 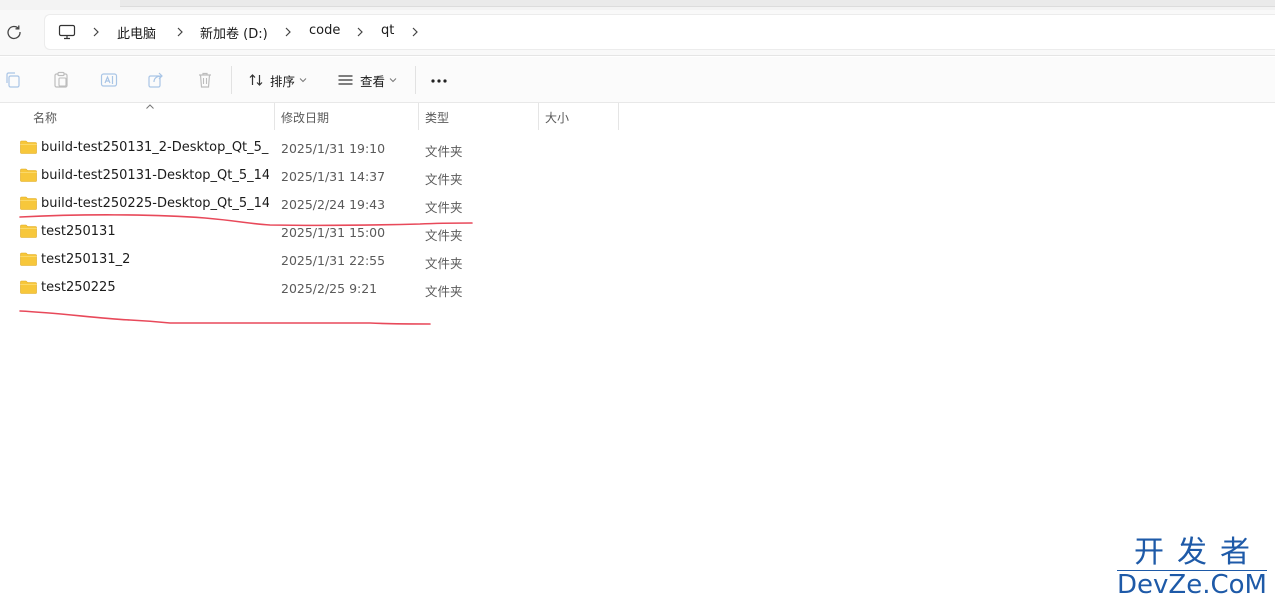 What do you see at coordinates (387, 30) in the screenshot?
I see `breadcrumb-qt: qt` at bounding box center [387, 30].